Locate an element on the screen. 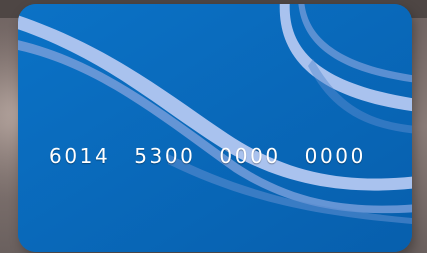  card-number: 6014 5300 0000 0000 is located at coordinates (207, 156).